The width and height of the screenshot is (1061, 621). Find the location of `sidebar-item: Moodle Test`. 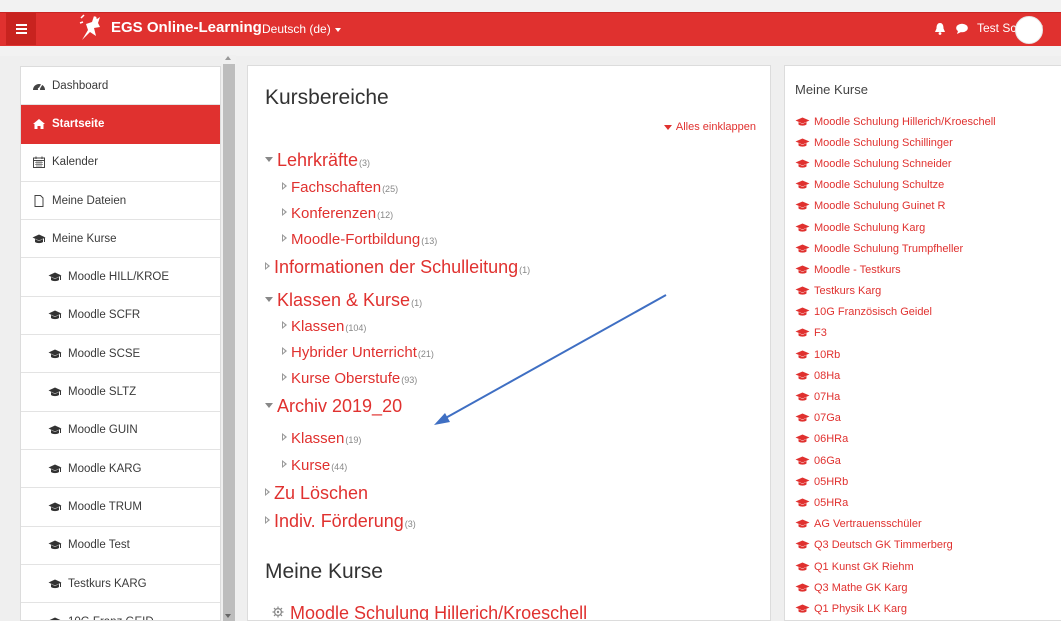

sidebar-item: Moodle Test is located at coordinates (120, 546).